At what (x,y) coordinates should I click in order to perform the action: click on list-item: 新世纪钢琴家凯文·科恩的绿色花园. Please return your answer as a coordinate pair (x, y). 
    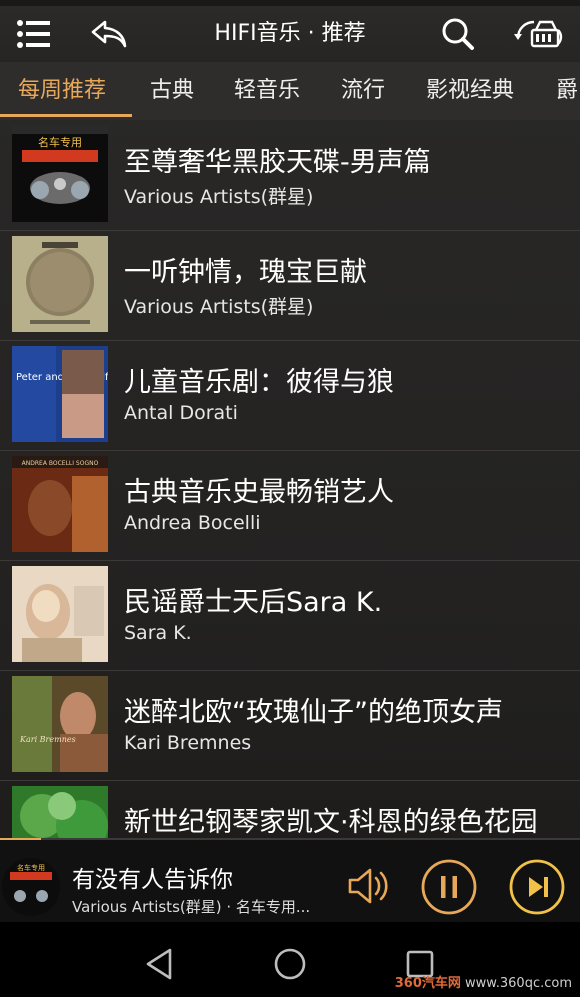
    Looking at the image, I should click on (290, 810).